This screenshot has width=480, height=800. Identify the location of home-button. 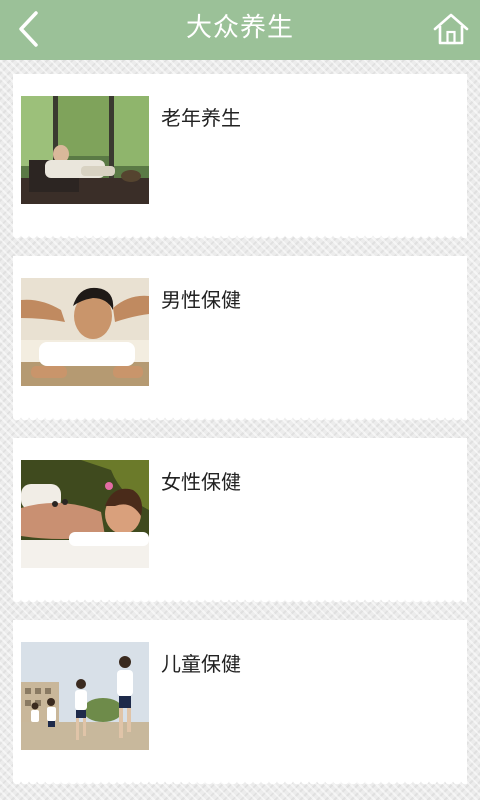
(451, 29).